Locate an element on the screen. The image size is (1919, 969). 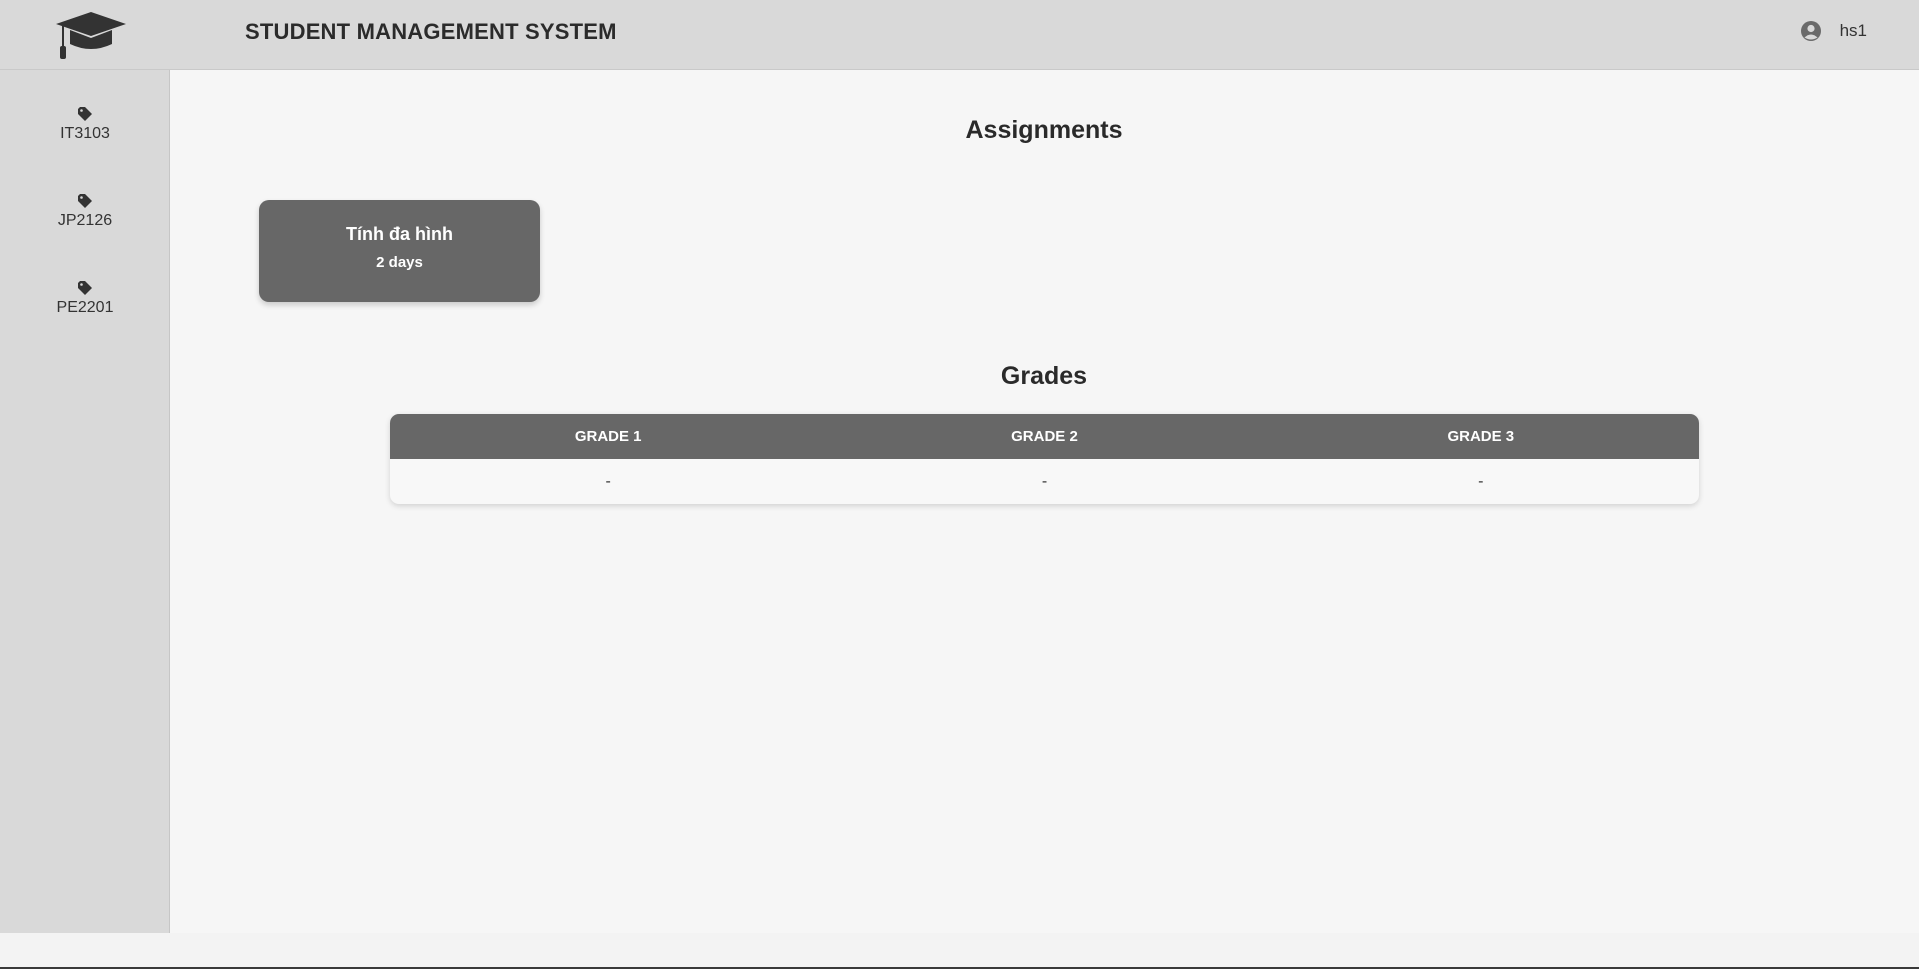
sidebar-item-label: IT3103 is located at coordinates (85, 133).